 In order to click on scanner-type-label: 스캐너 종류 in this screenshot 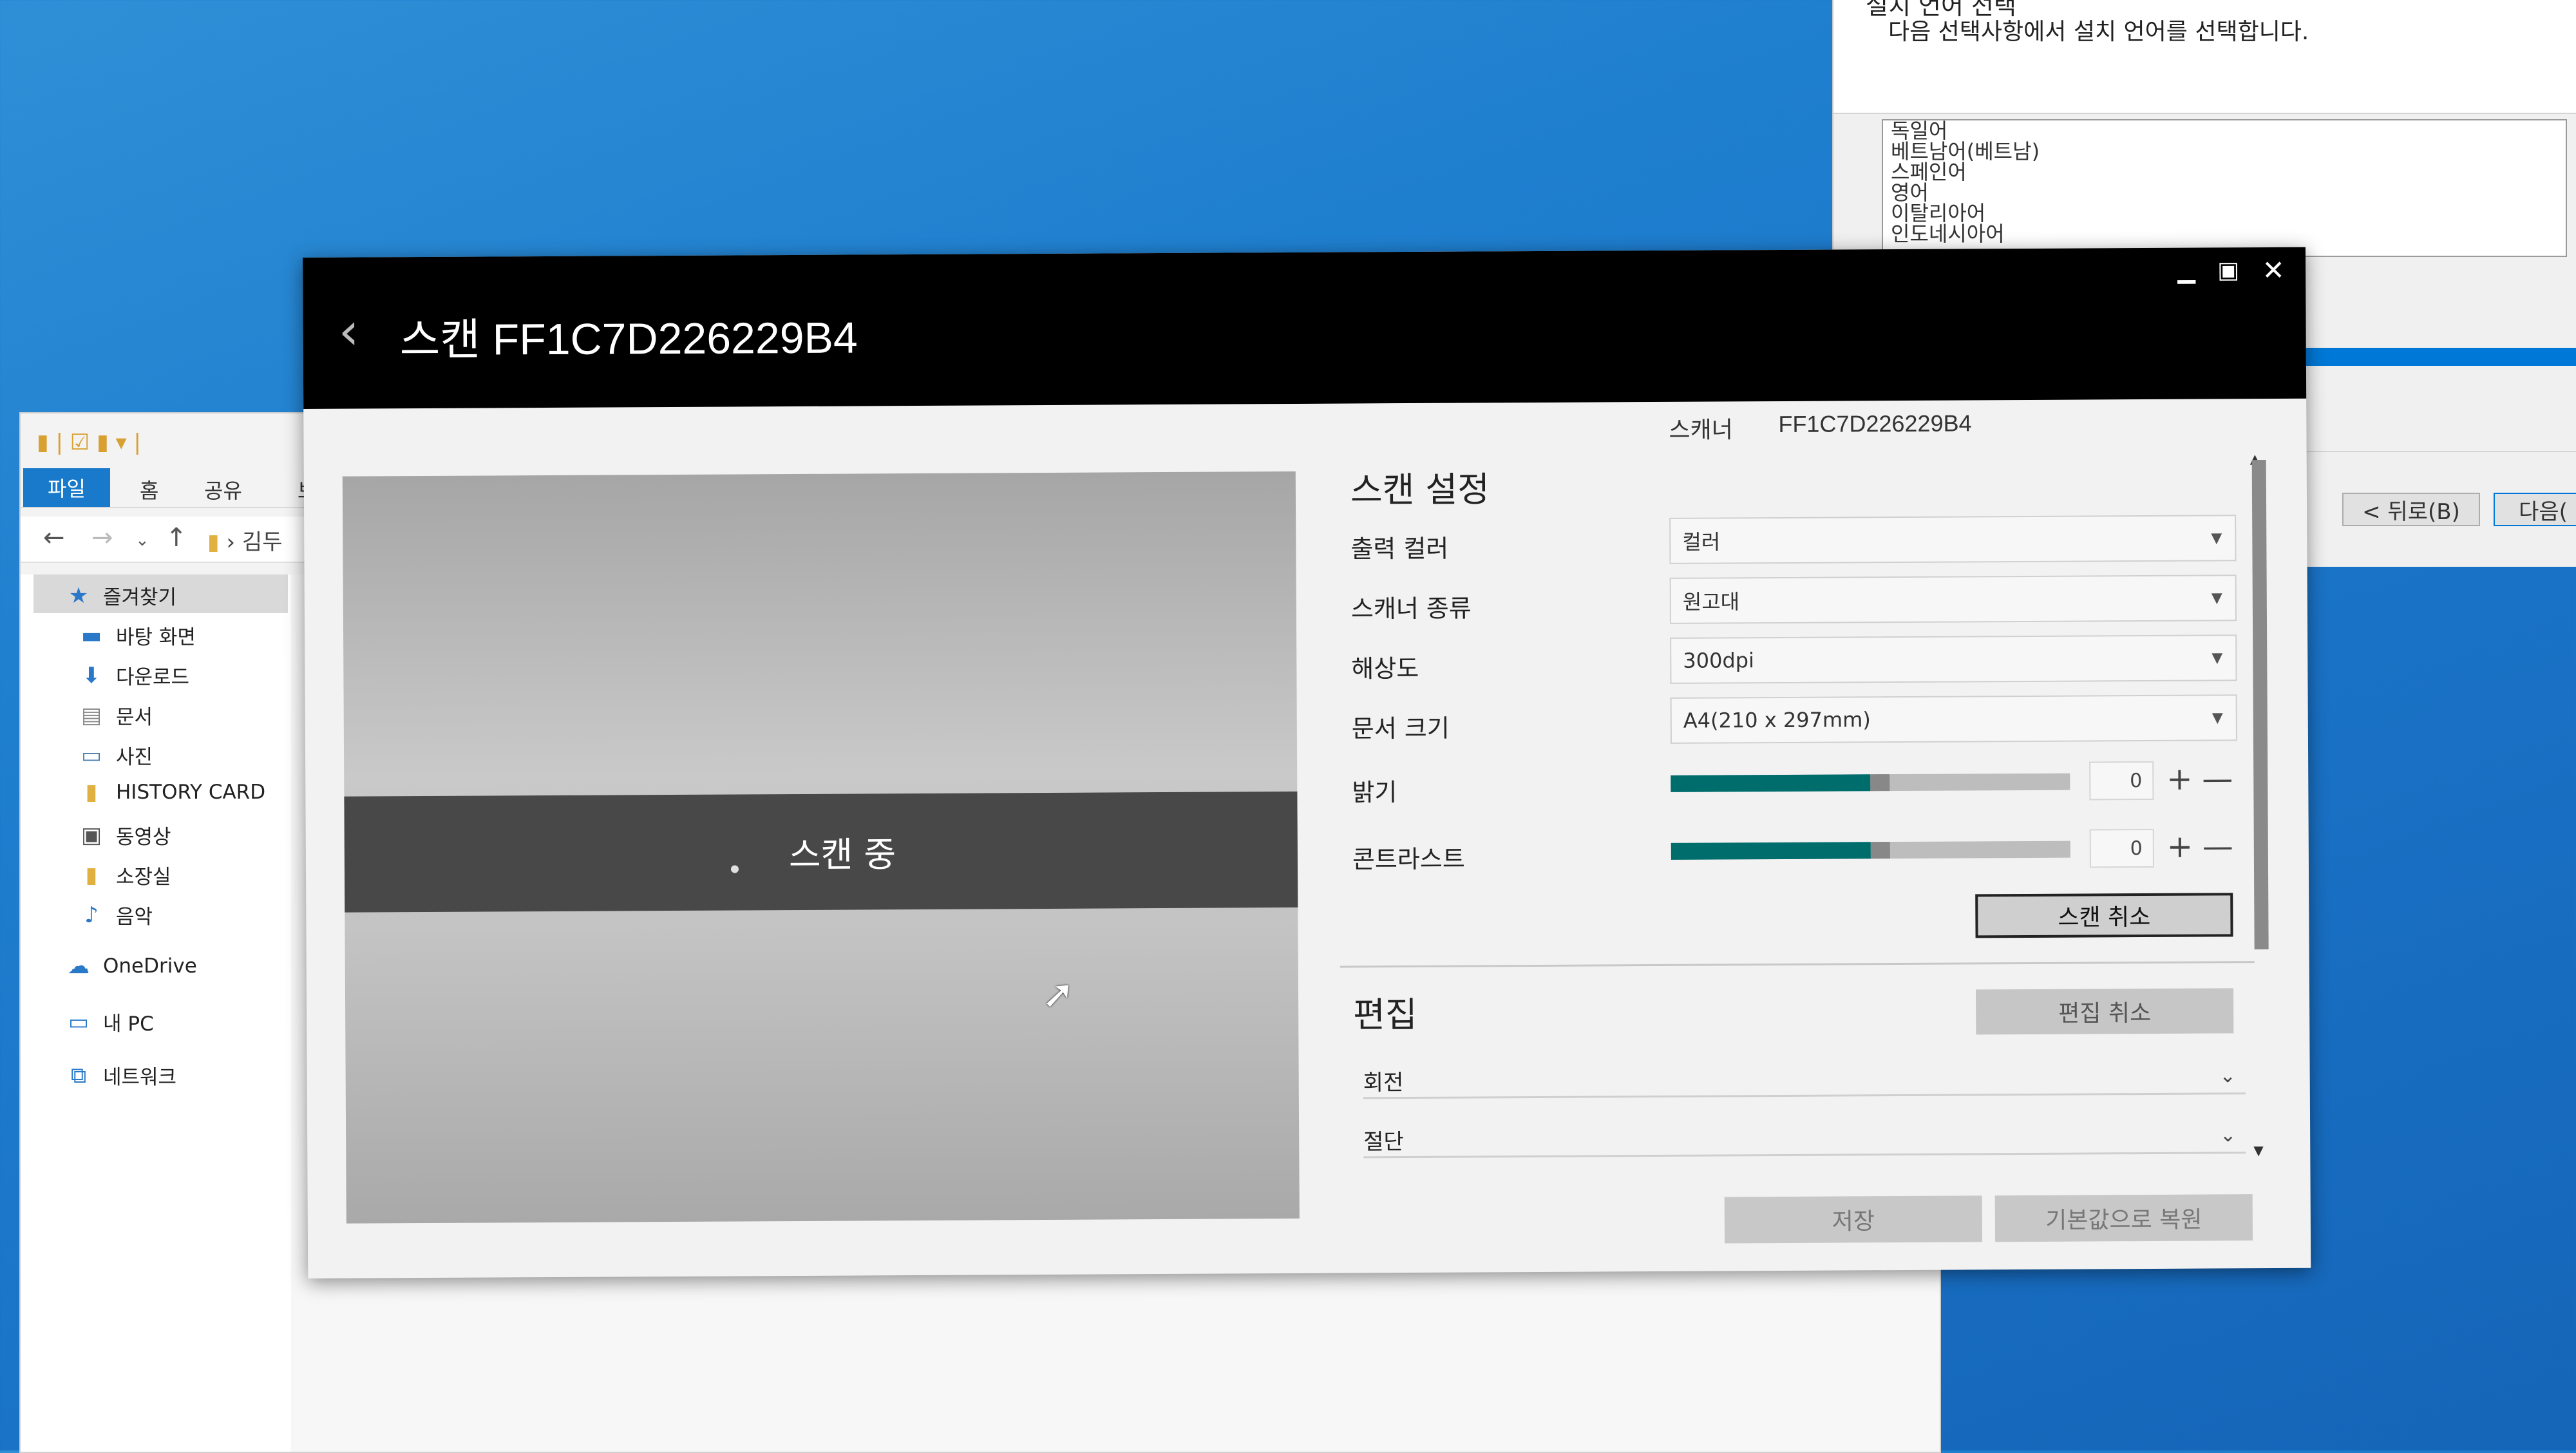, I will do `click(1411, 608)`.